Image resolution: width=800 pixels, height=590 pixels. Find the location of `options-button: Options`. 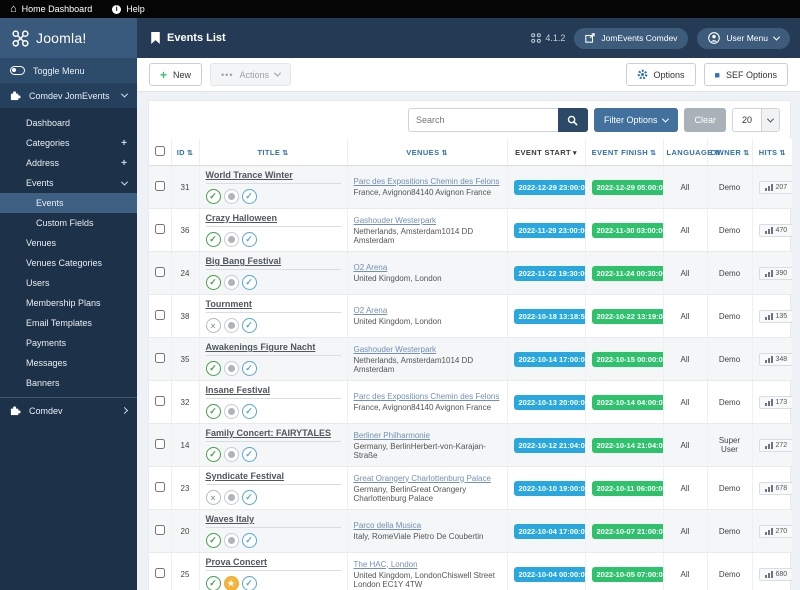

options-button: Options is located at coordinates (660, 74).